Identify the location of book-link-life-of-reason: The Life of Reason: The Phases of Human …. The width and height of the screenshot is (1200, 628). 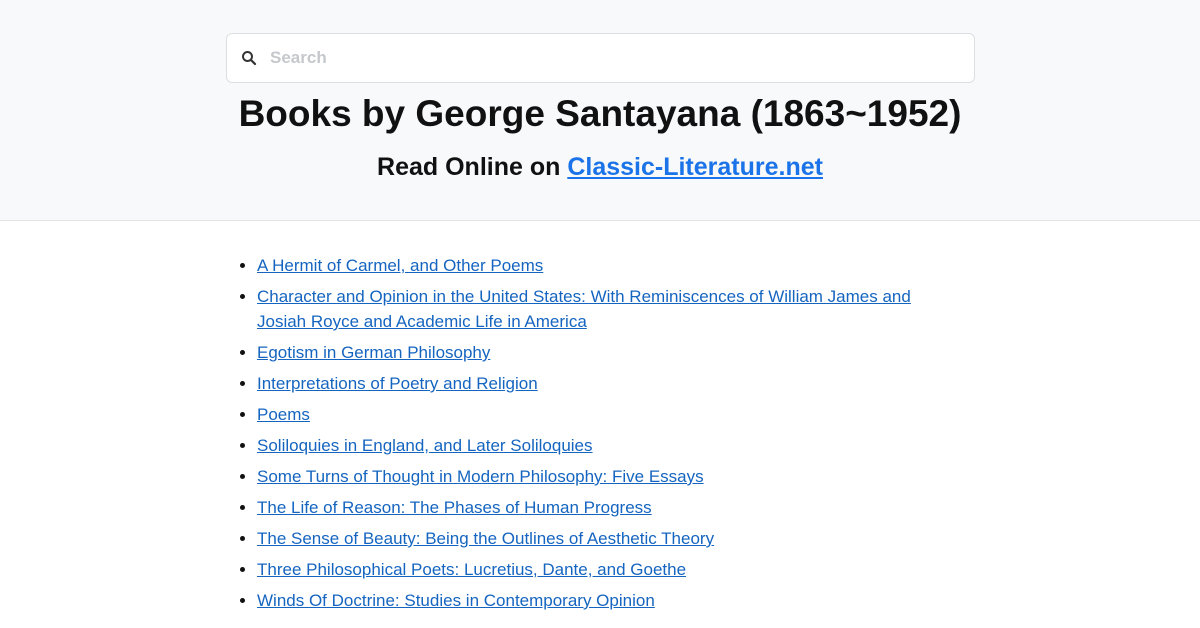
(454, 507).